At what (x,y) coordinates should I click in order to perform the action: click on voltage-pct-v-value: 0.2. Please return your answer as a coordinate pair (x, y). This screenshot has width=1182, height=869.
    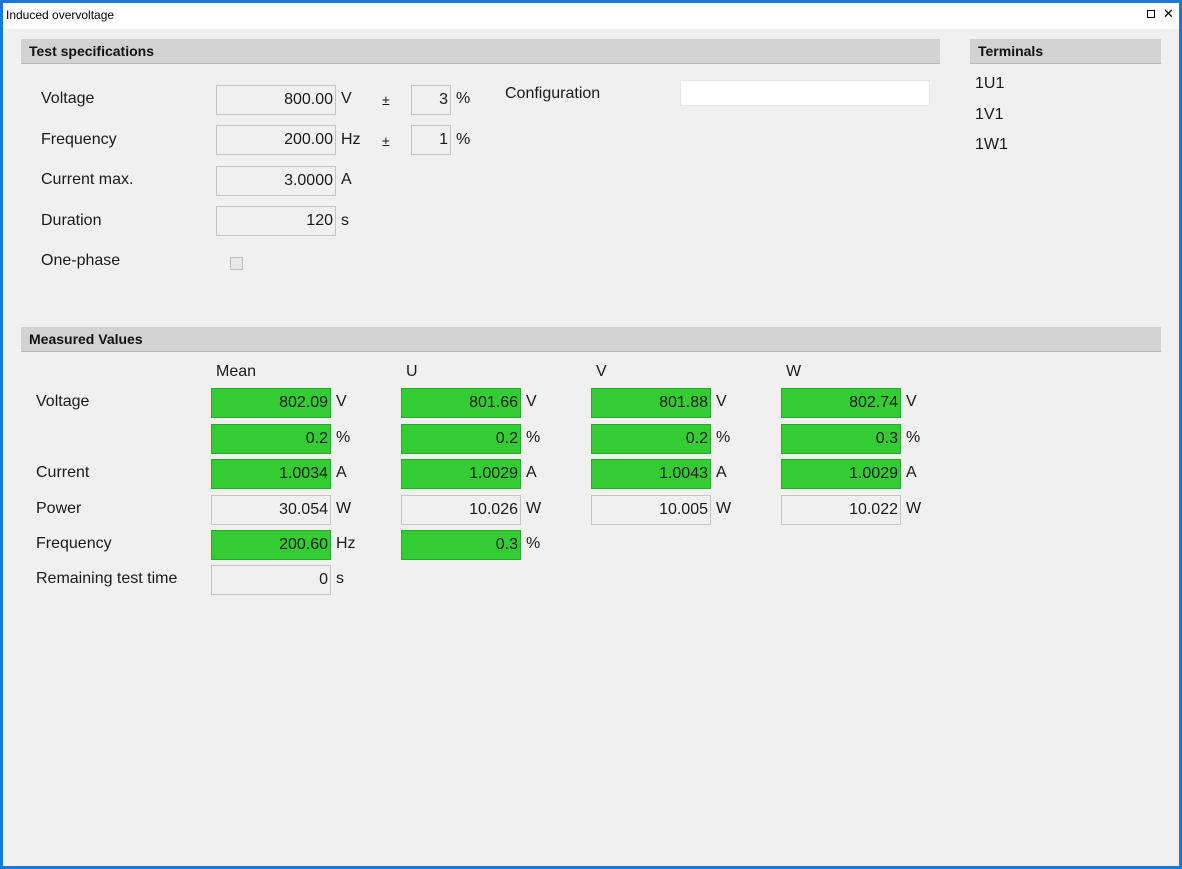
    Looking at the image, I should click on (651, 439).